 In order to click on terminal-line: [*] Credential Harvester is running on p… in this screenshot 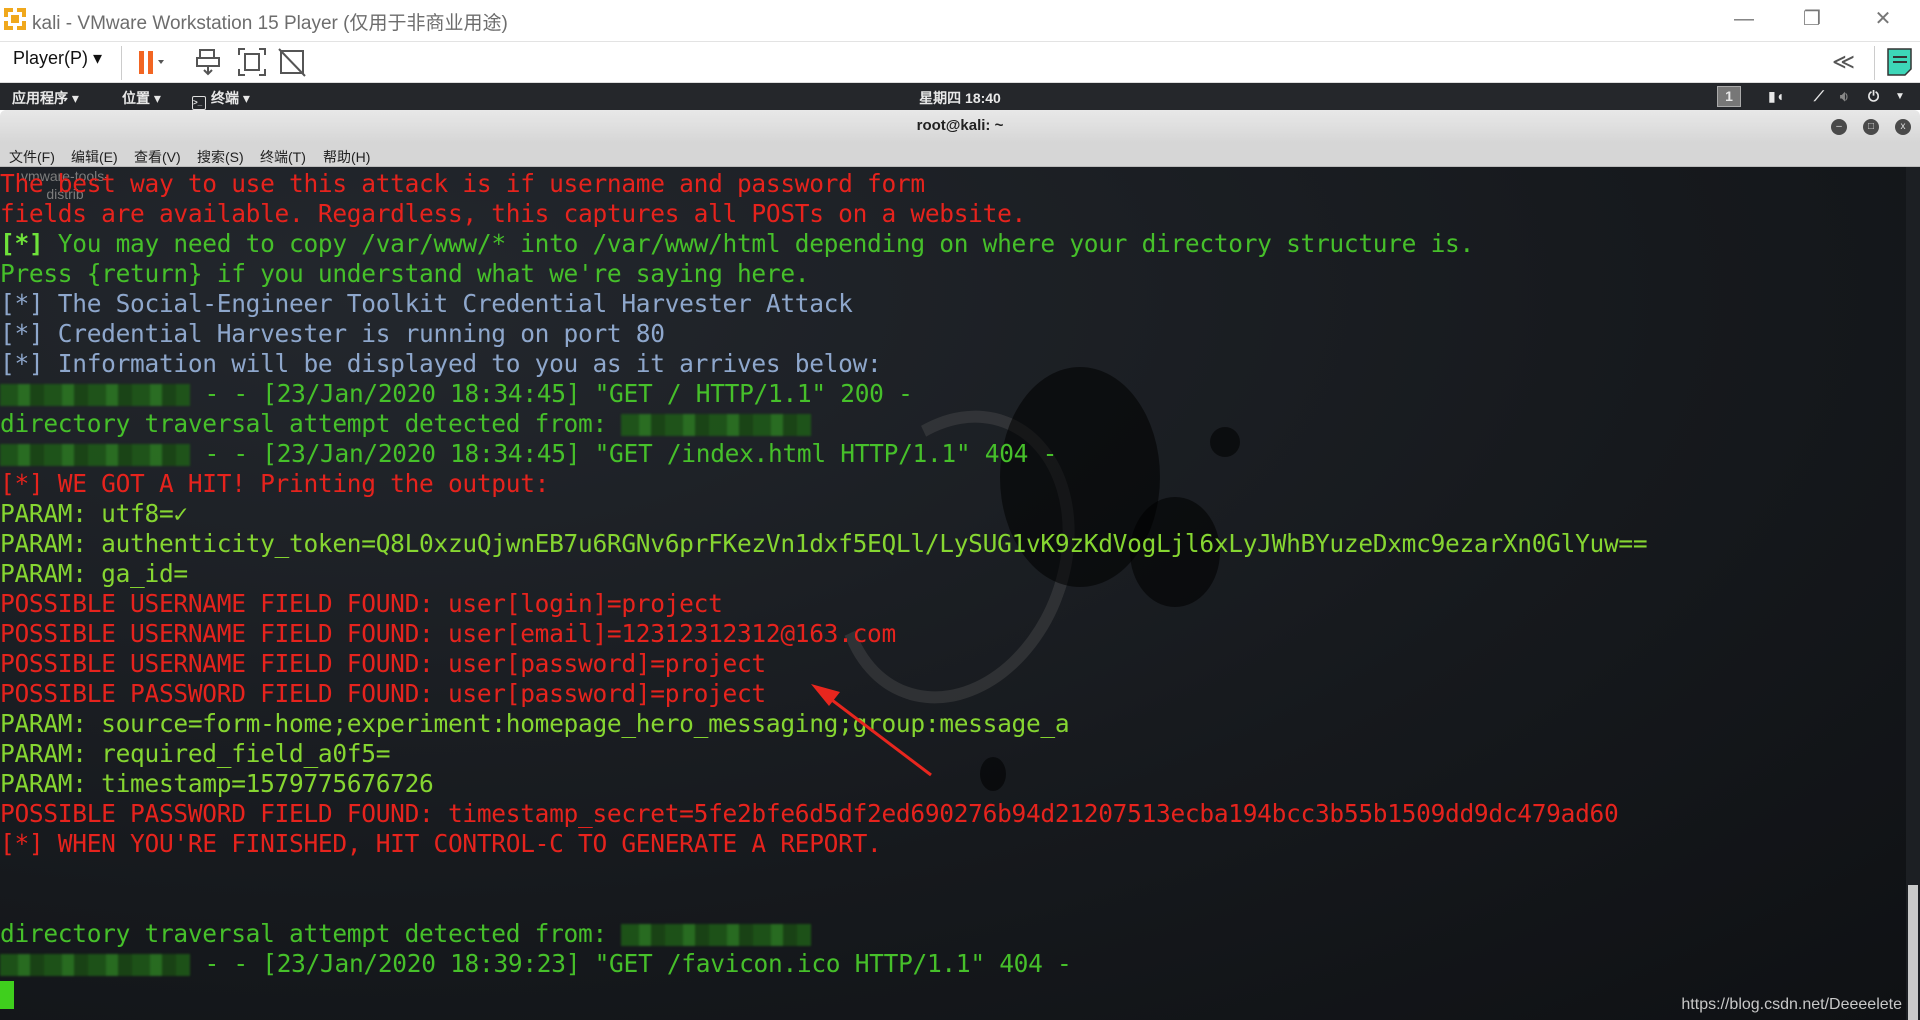, I will do `click(823, 334)`.